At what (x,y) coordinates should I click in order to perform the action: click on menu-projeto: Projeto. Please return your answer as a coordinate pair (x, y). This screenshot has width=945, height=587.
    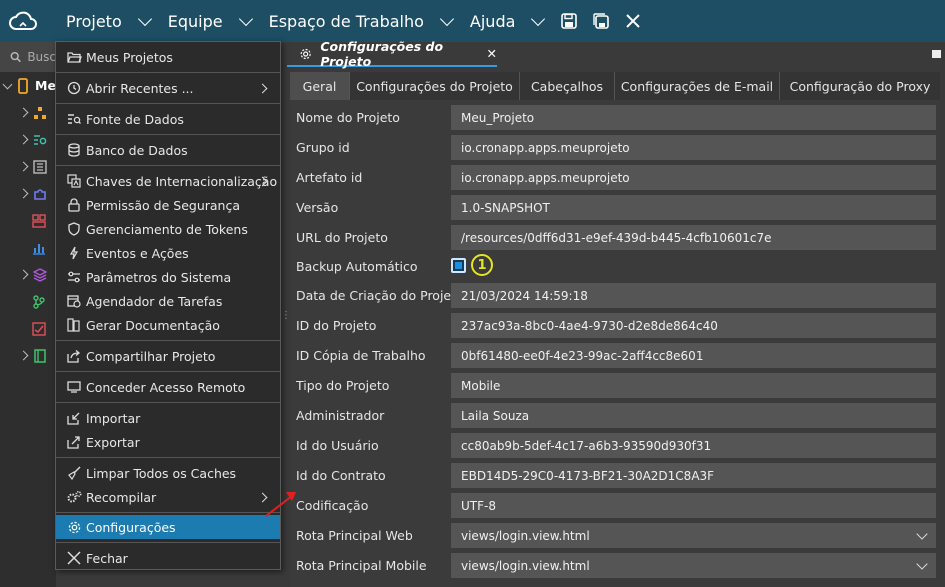
    Looking at the image, I should click on (103, 21).